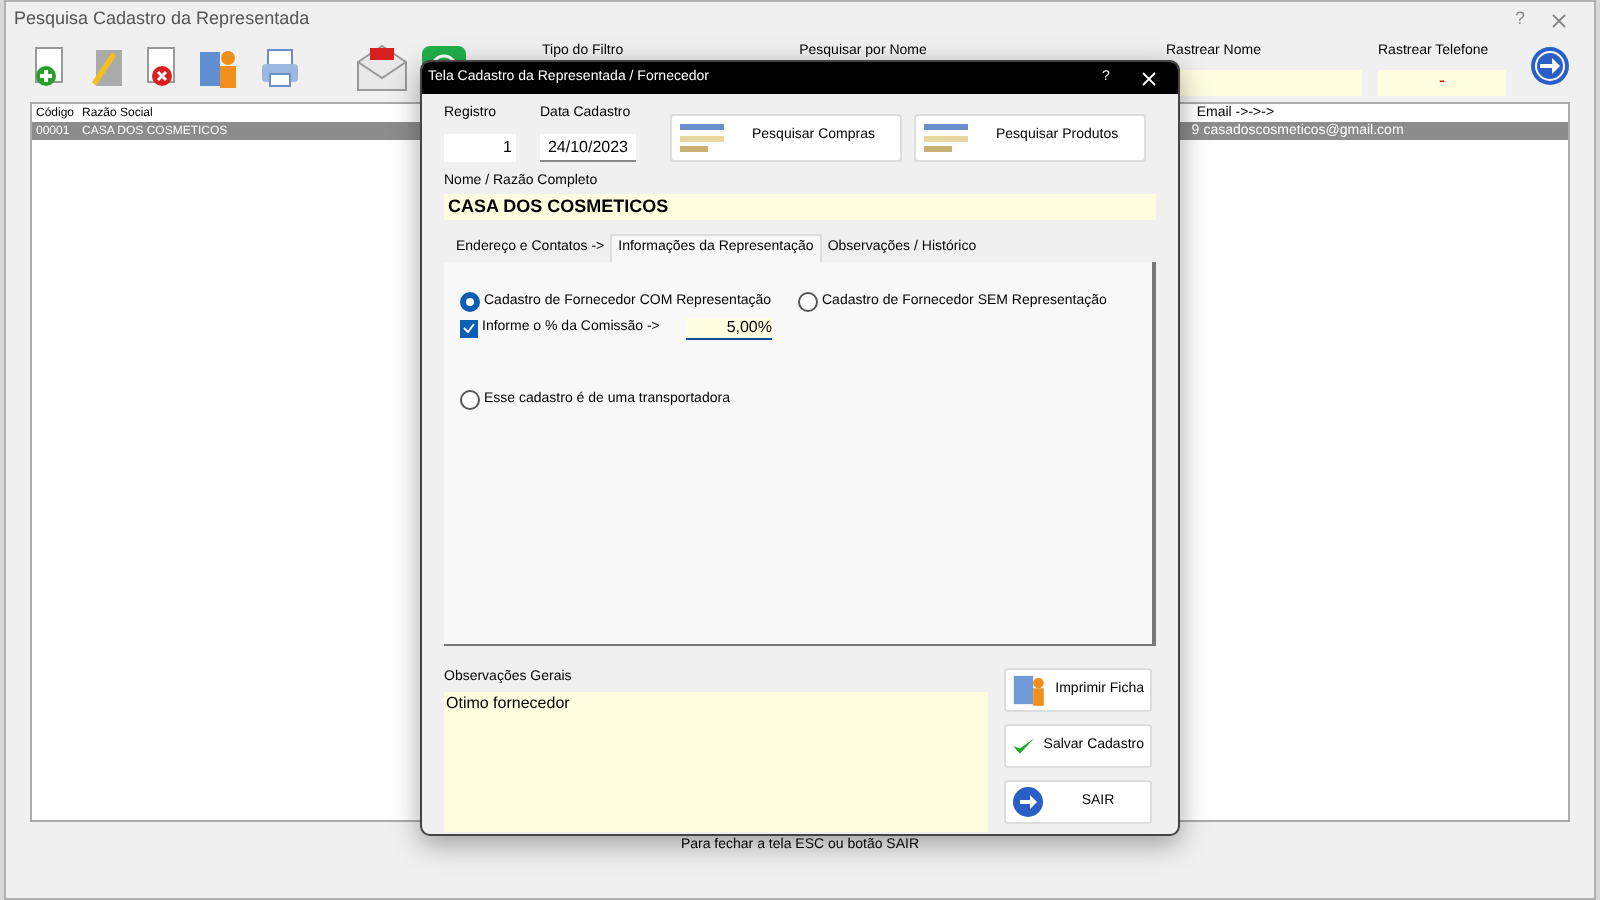 This screenshot has height=900, width=1600. What do you see at coordinates (280, 68) in the screenshot?
I see `printer-icon` at bounding box center [280, 68].